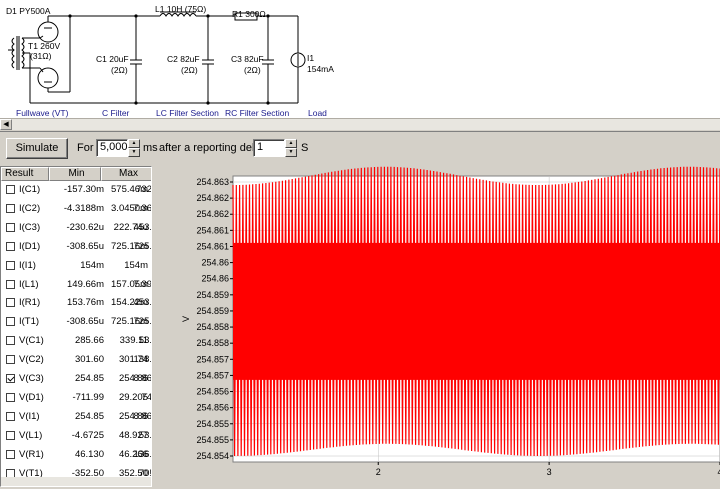 The image size is (720, 489). What do you see at coordinates (44, 46) in the screenshot?
I see `t1-label: T1 260V` at bounding box center [44, 46].